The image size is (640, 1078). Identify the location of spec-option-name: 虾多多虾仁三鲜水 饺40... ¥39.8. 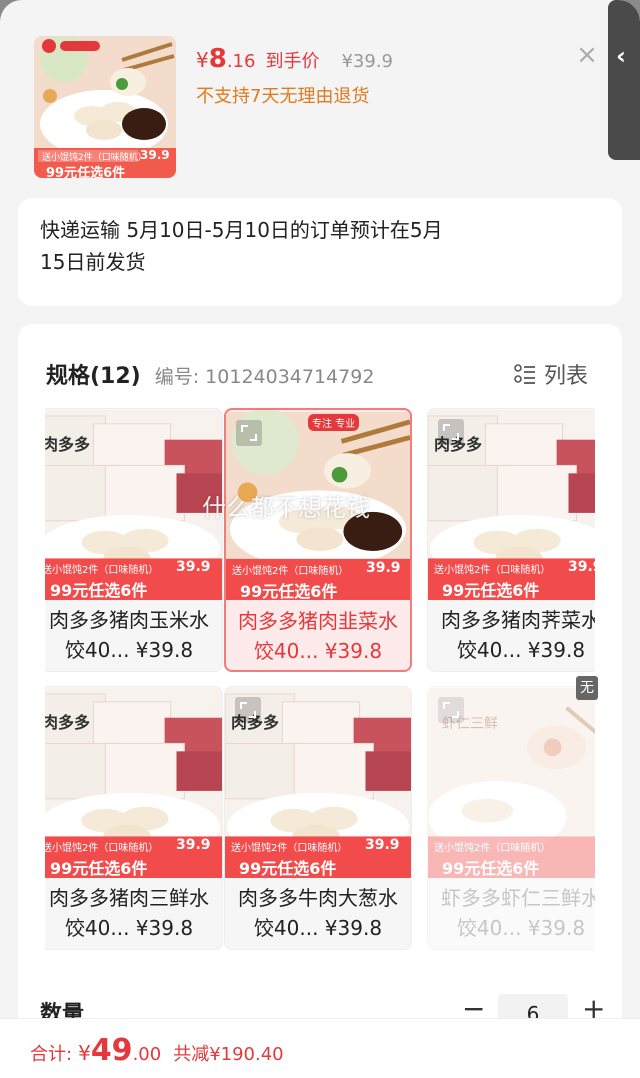
(513, 913).